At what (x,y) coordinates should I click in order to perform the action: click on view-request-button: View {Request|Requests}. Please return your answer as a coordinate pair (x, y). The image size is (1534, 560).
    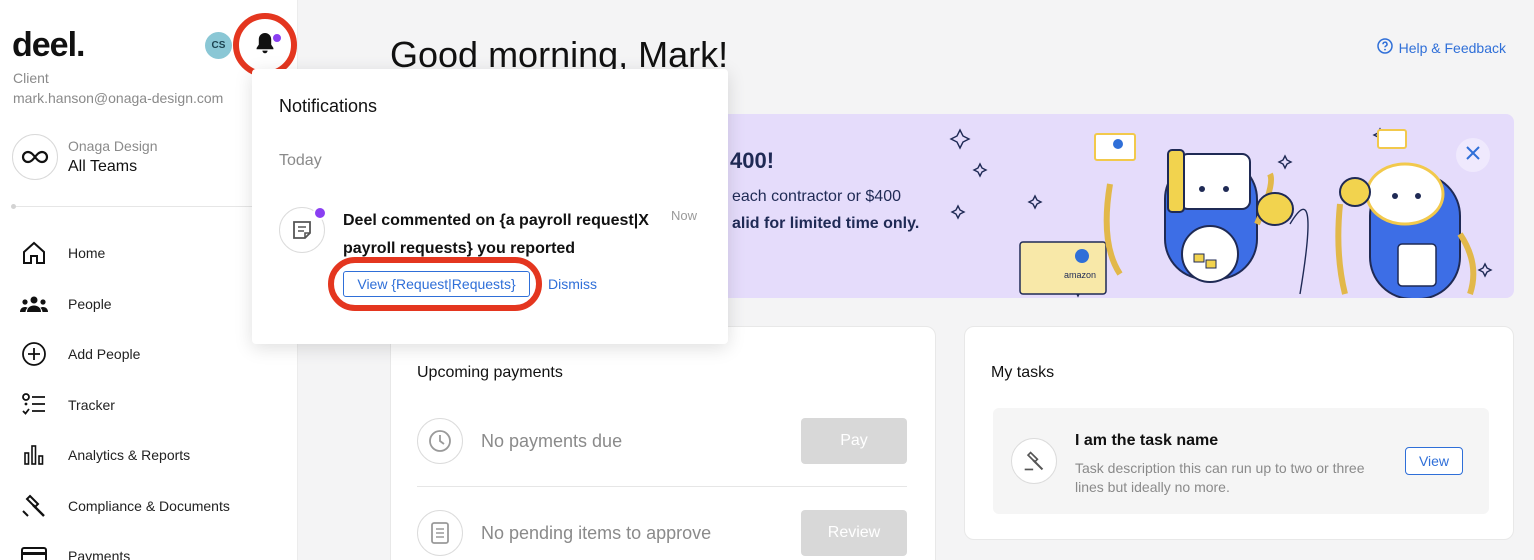
    Looking at the image, I should click on (436, 284).